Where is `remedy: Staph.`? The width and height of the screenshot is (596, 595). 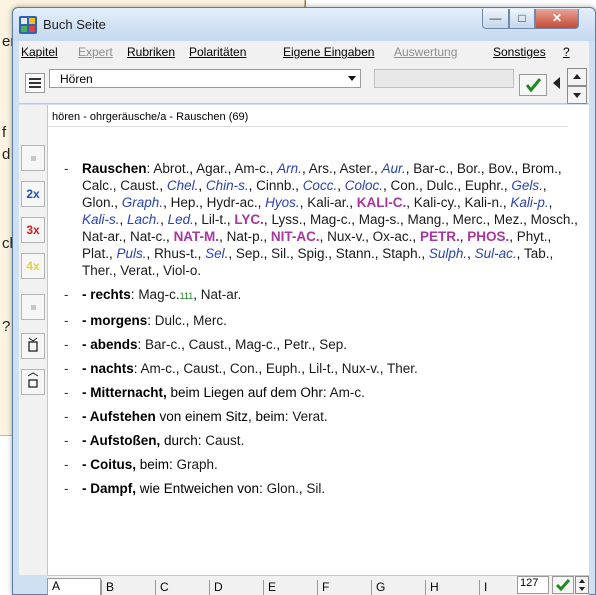
remedy: Staph. is located at coordinates (401, 253).